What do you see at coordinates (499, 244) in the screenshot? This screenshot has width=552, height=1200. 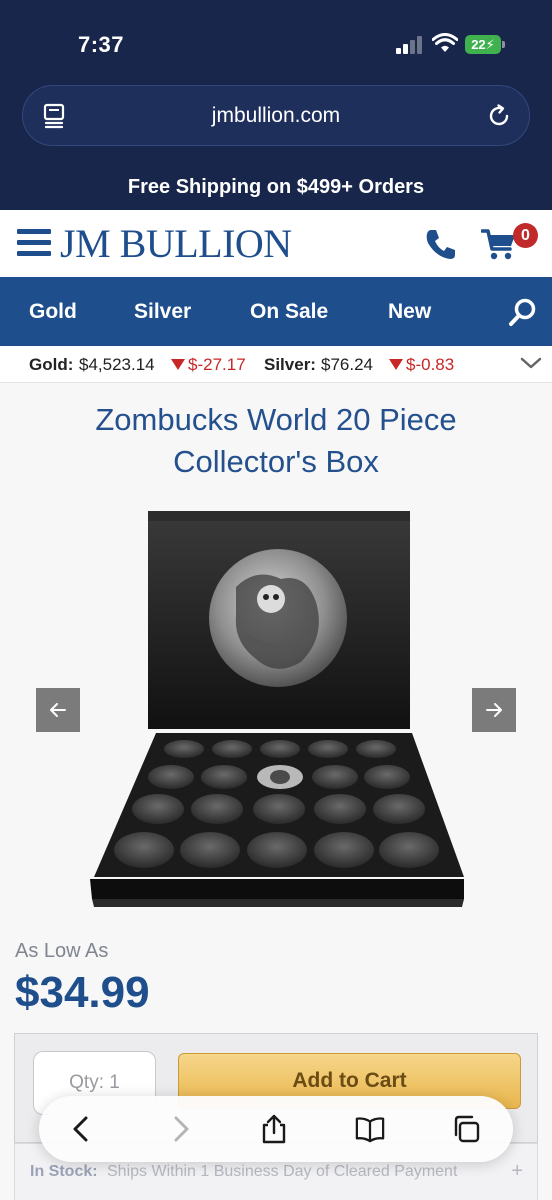 I see `cart-icon` at bounding box center [499, 244].